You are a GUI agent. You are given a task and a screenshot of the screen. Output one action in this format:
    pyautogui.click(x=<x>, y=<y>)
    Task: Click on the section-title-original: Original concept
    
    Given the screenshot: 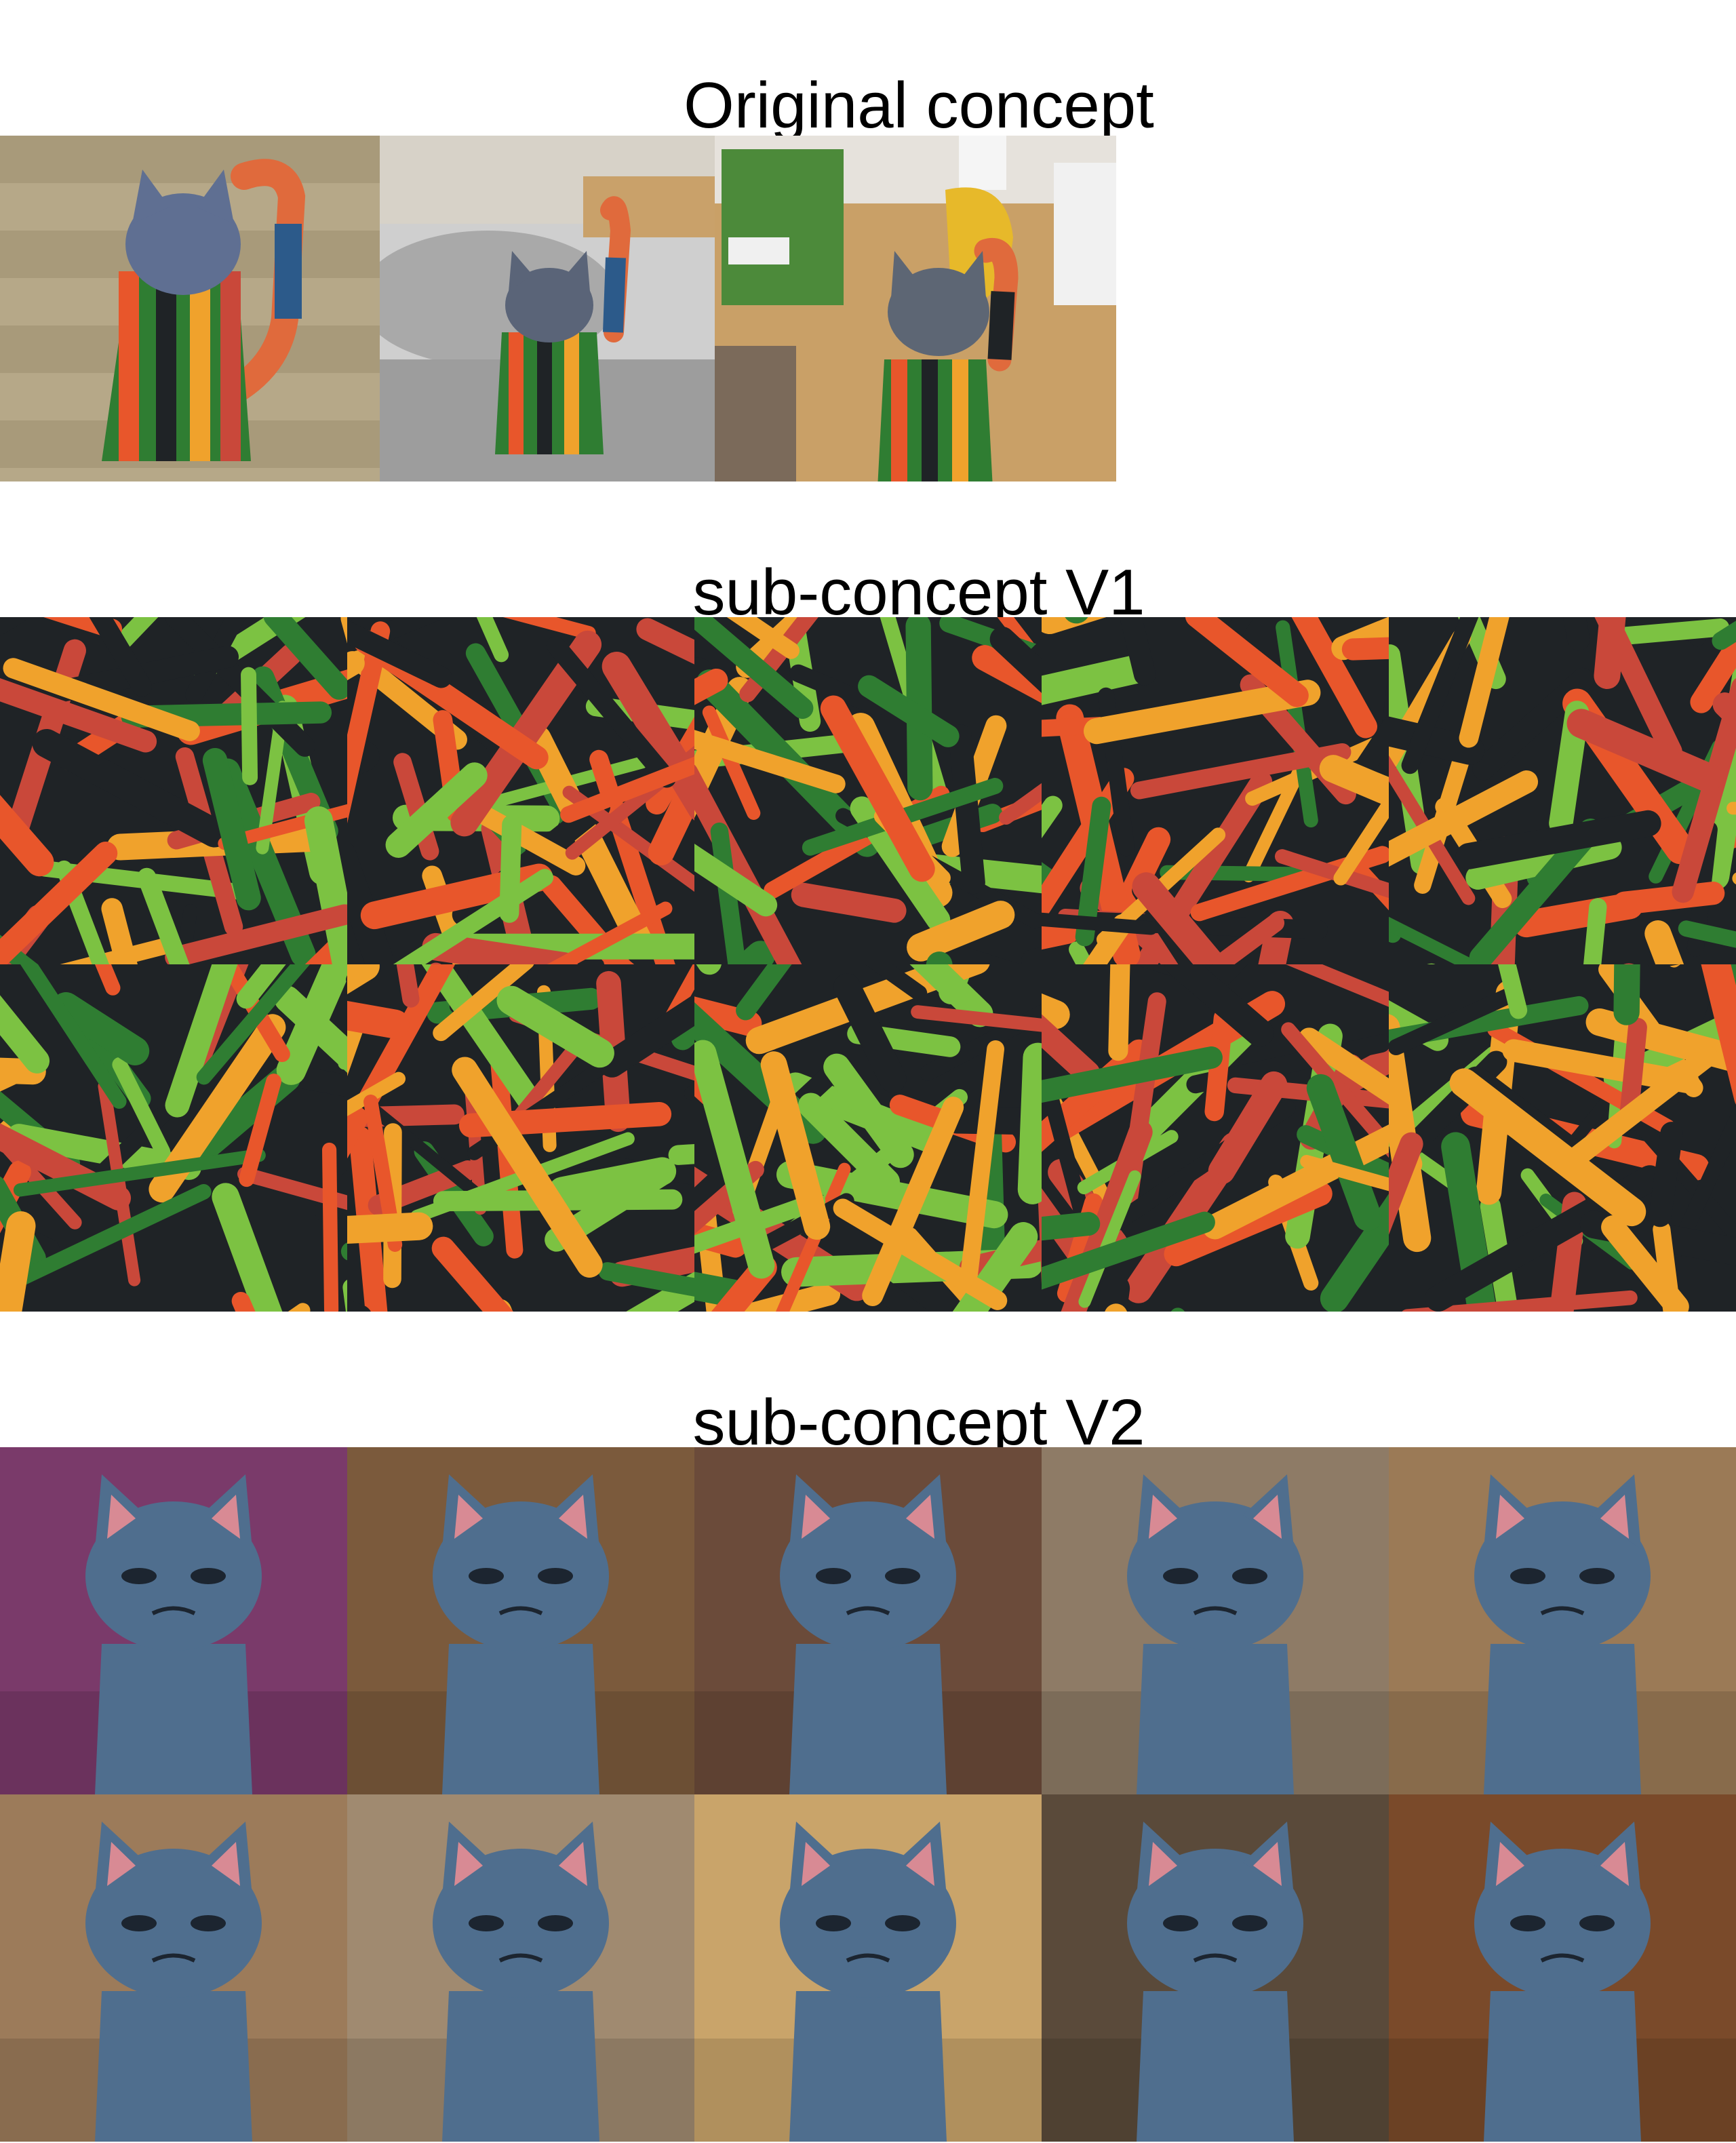 What is the action you would take?
    pyautogui.click(x=919, y=105)
    